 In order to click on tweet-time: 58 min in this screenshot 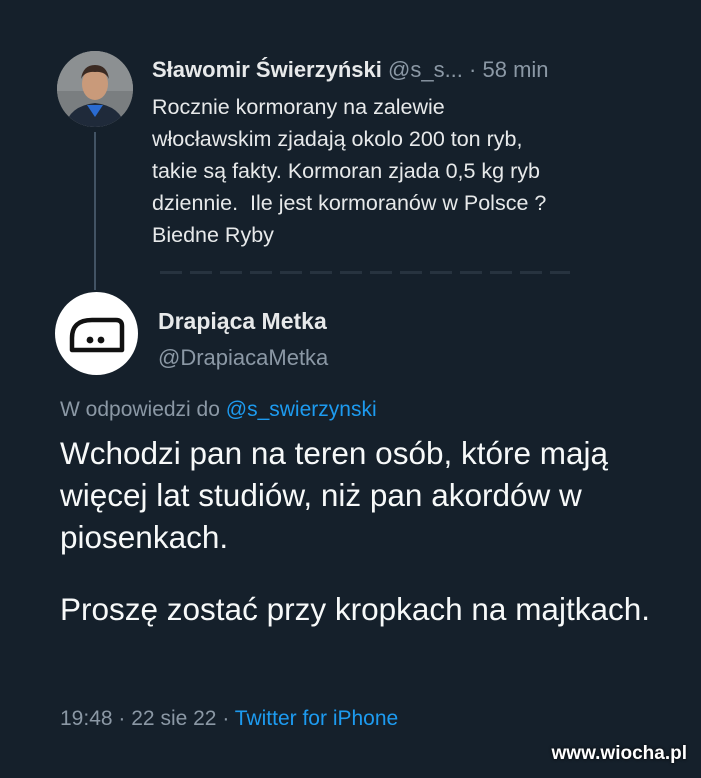, I will do `click(515, 69)`.